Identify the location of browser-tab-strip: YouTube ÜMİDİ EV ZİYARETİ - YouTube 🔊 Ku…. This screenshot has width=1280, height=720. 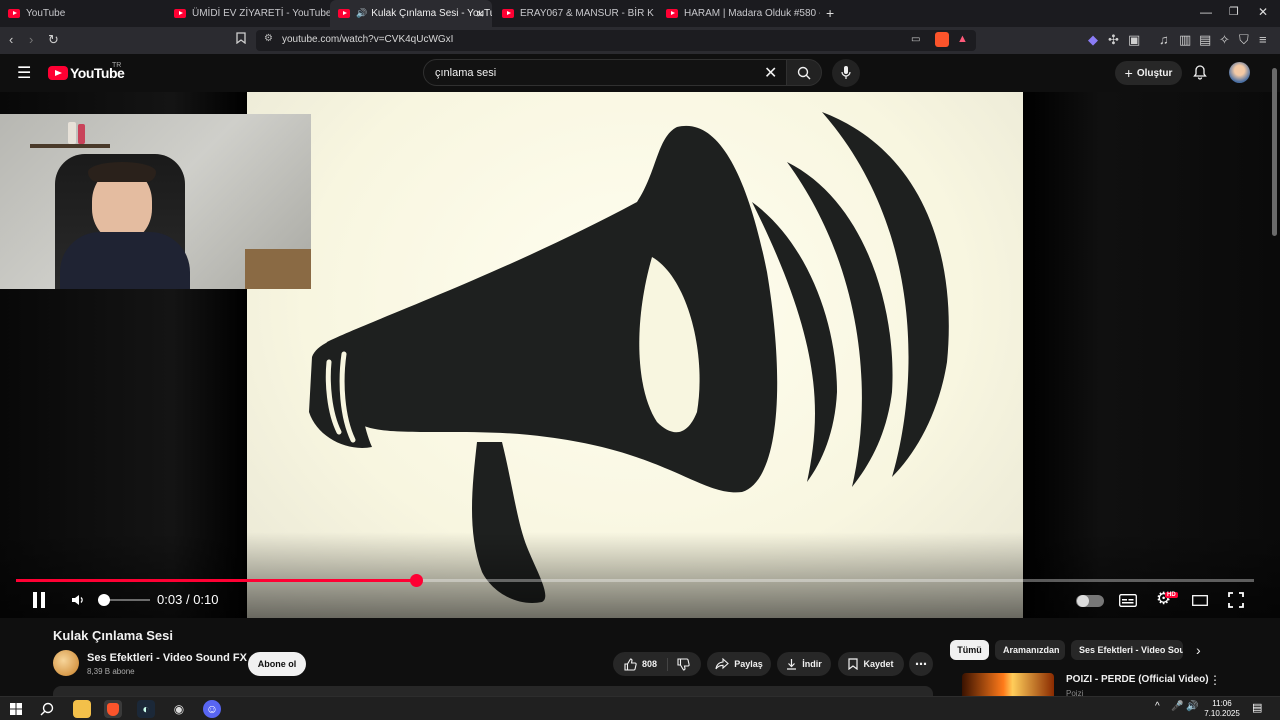
(640, 13).